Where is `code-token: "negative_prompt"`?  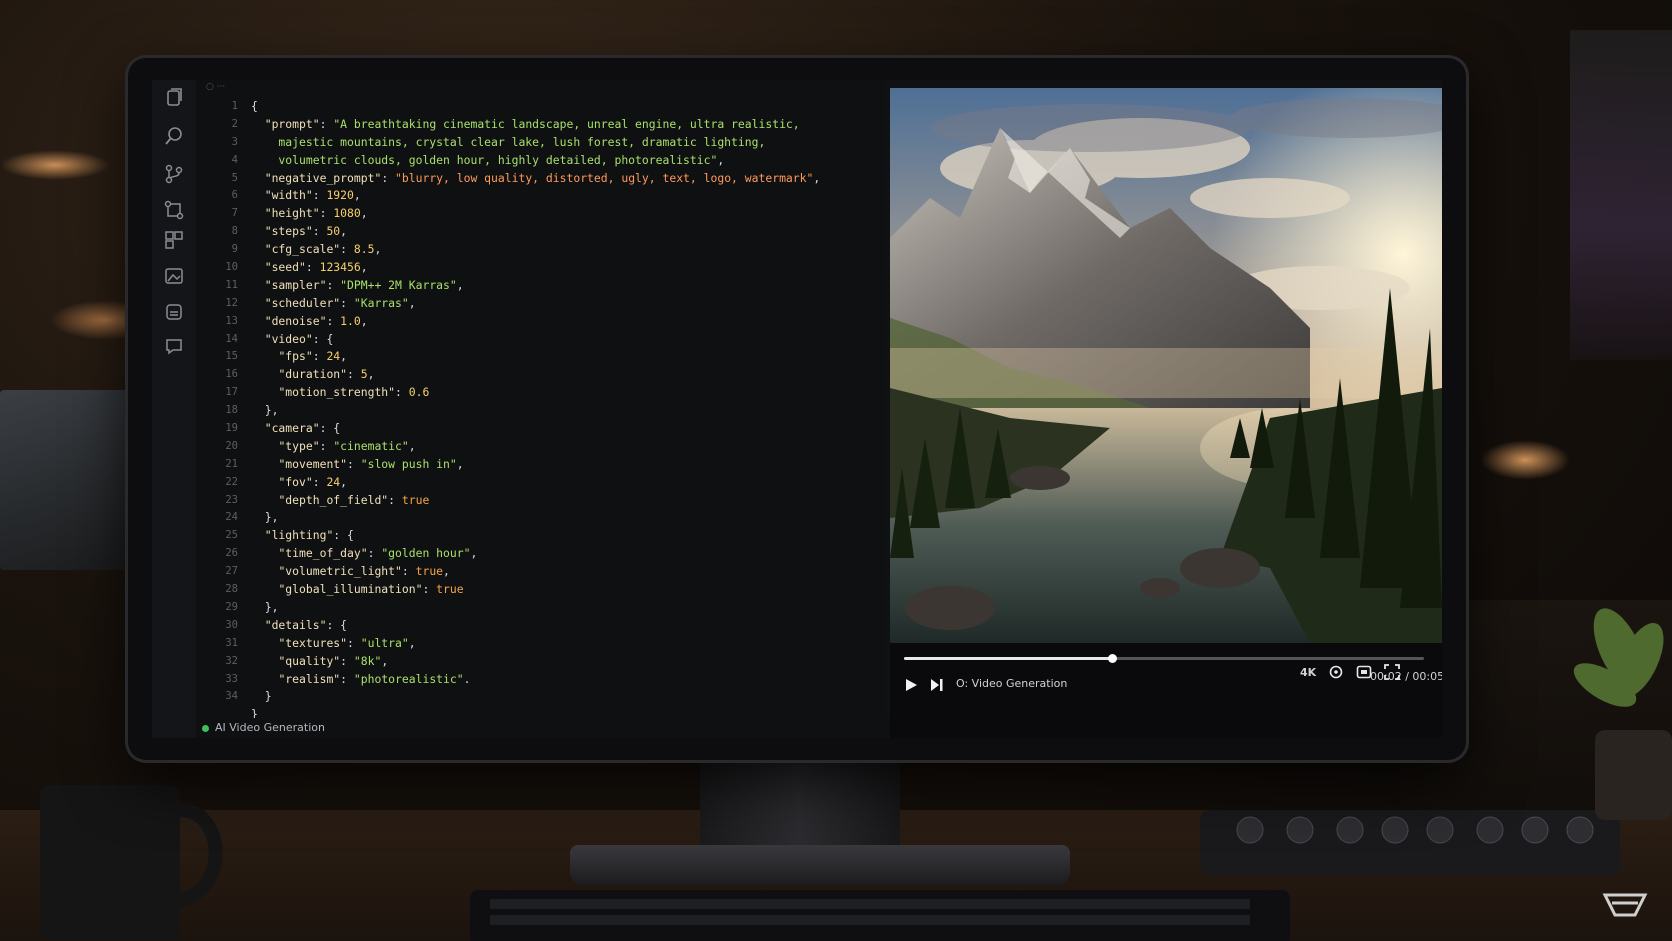 code-token: "negative_prompt" is located at coordinates (323, 177).